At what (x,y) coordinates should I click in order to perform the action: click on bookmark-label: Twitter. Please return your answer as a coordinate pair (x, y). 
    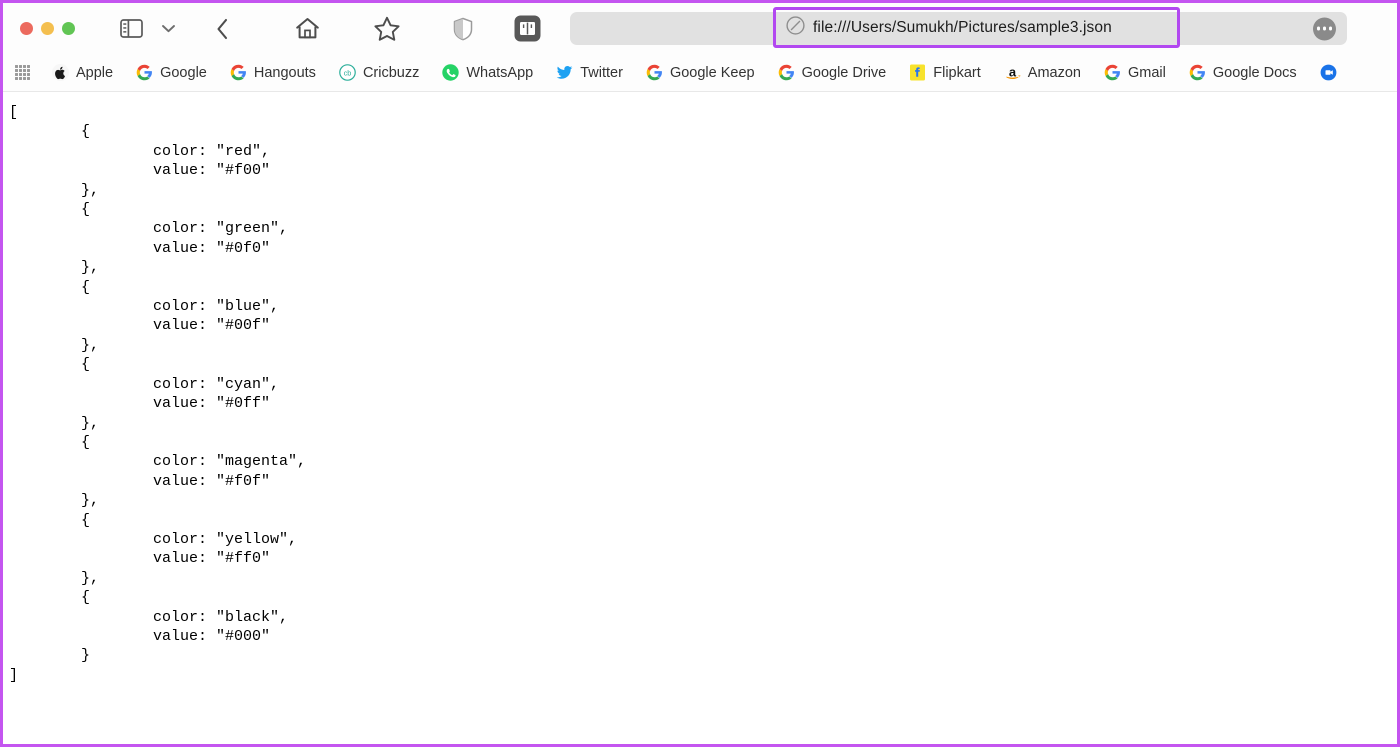
    Looking at the image, I should click on (601, 72).